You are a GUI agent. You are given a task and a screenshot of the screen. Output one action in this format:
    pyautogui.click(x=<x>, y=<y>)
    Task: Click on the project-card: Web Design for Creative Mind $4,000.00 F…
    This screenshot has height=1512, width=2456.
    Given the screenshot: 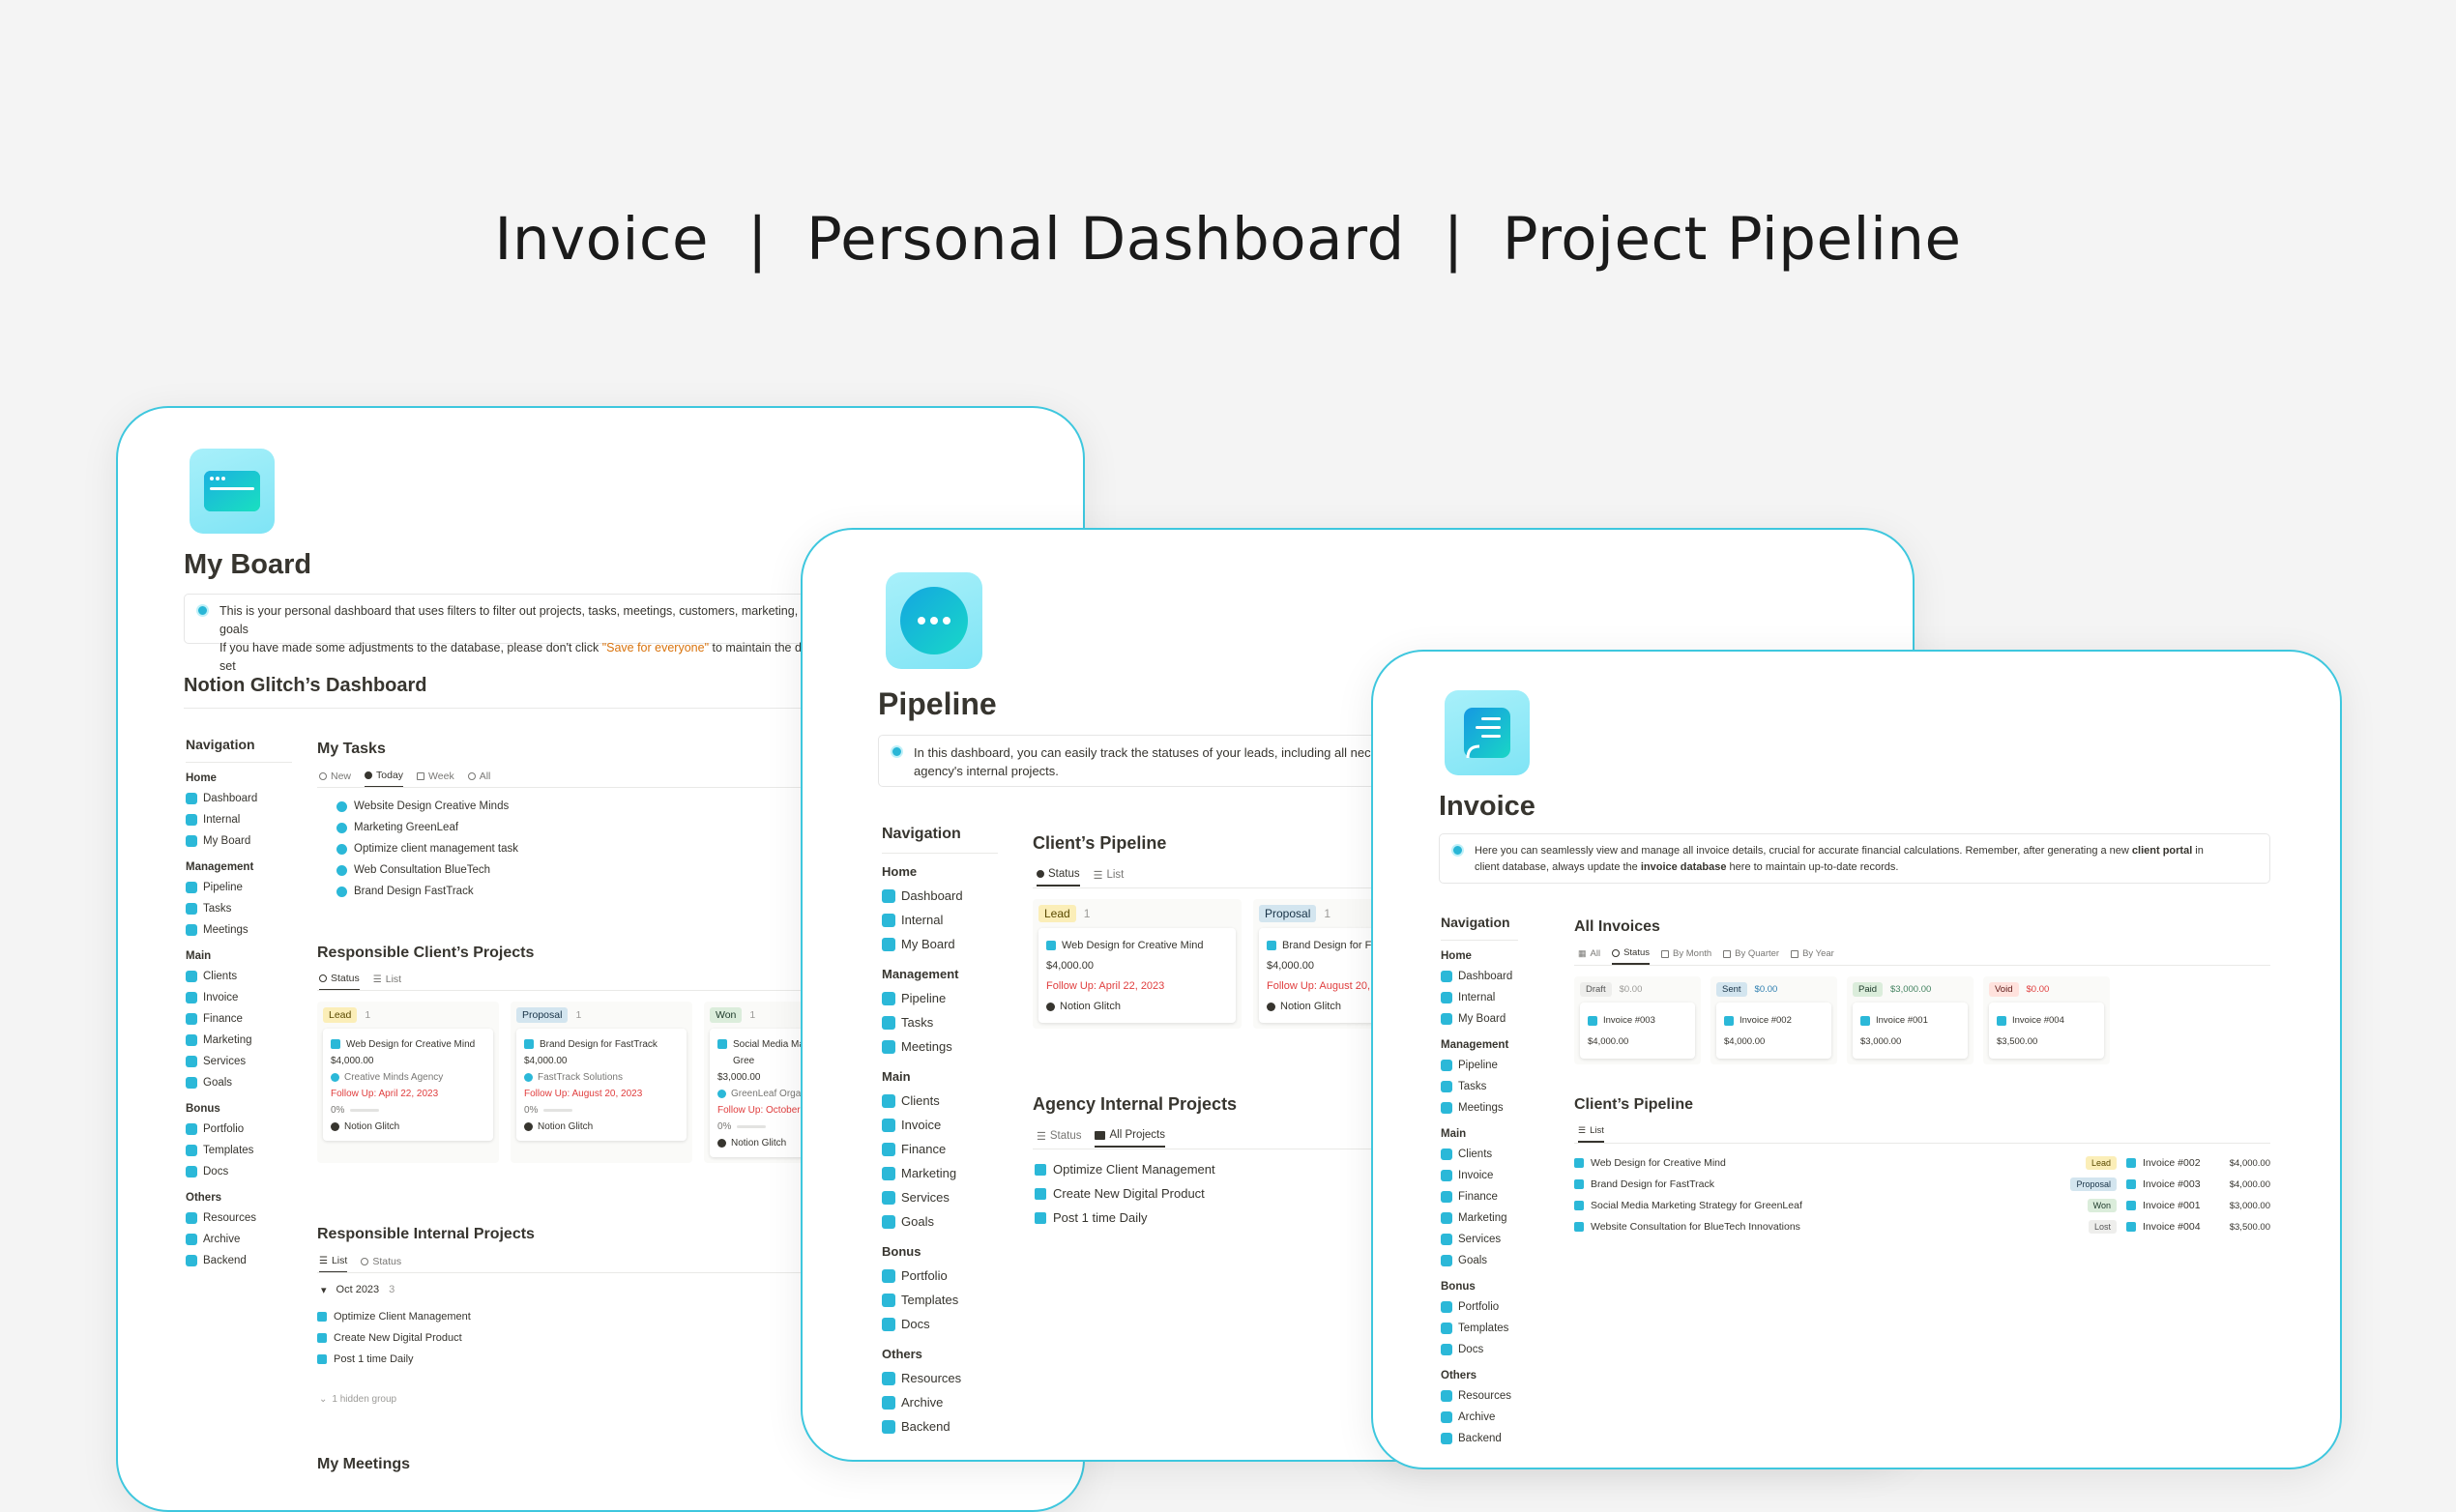 What is the action you would take?
    pyautogui.click(x=1137, y=975)
    